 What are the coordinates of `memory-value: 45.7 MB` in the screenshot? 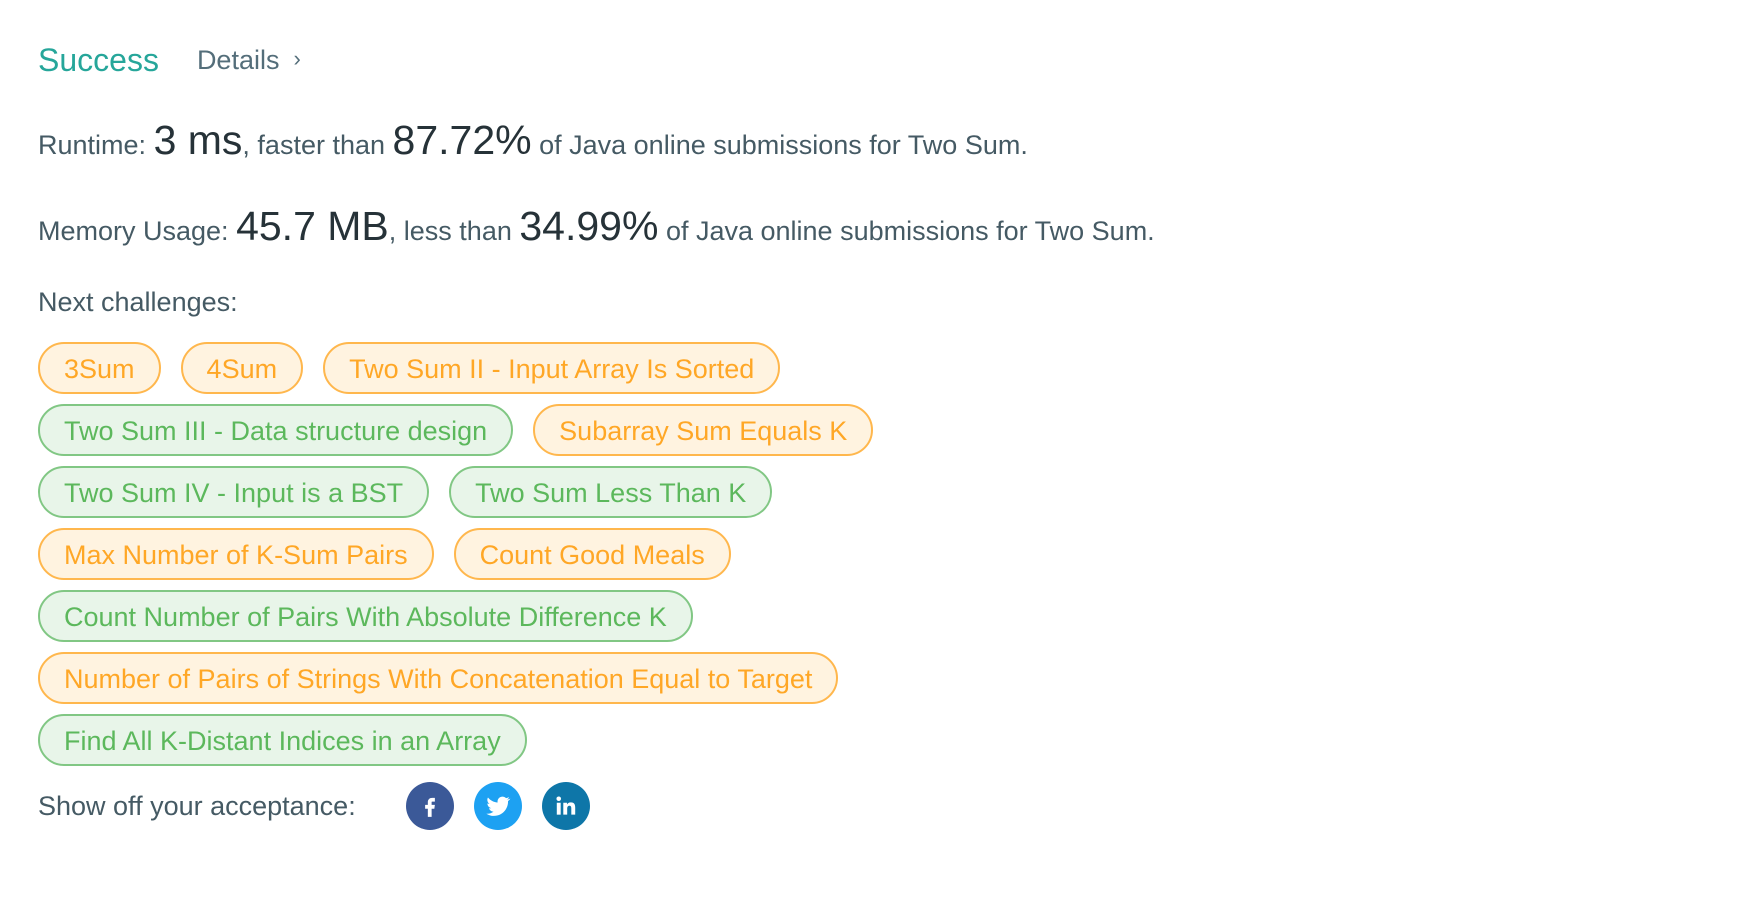 It's located at (312, 226).